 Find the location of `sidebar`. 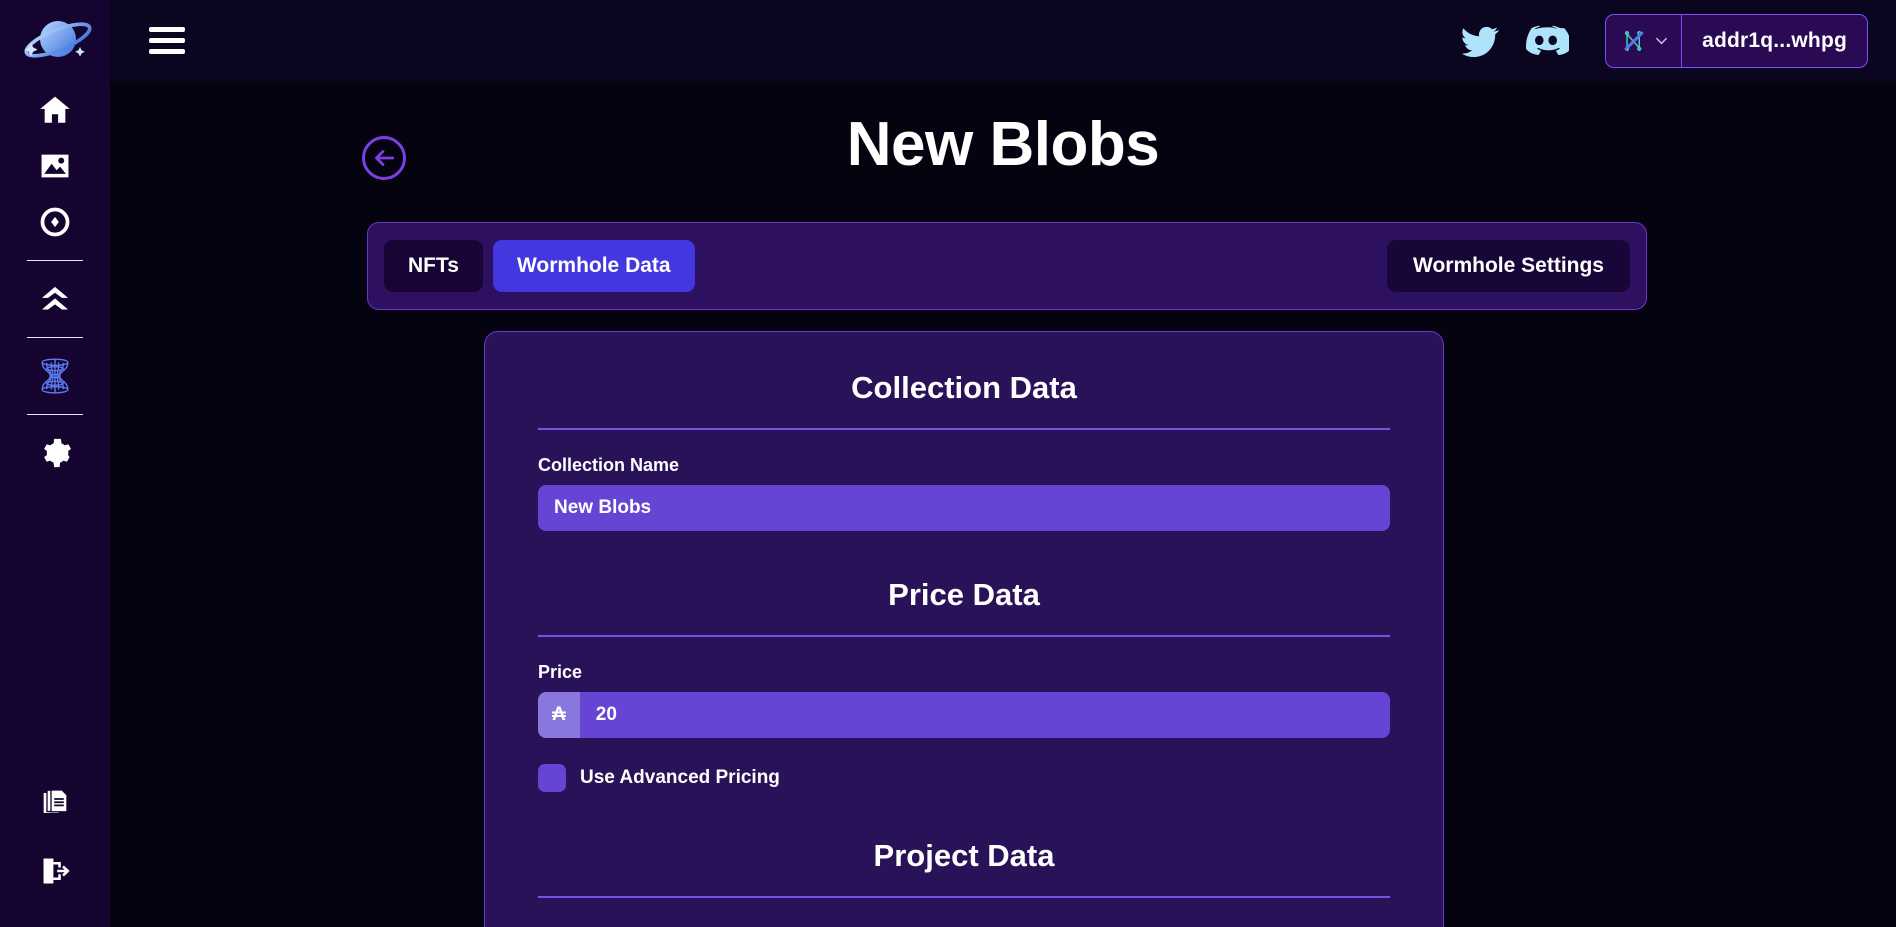

sidebar is located at coordinates (55, 463).